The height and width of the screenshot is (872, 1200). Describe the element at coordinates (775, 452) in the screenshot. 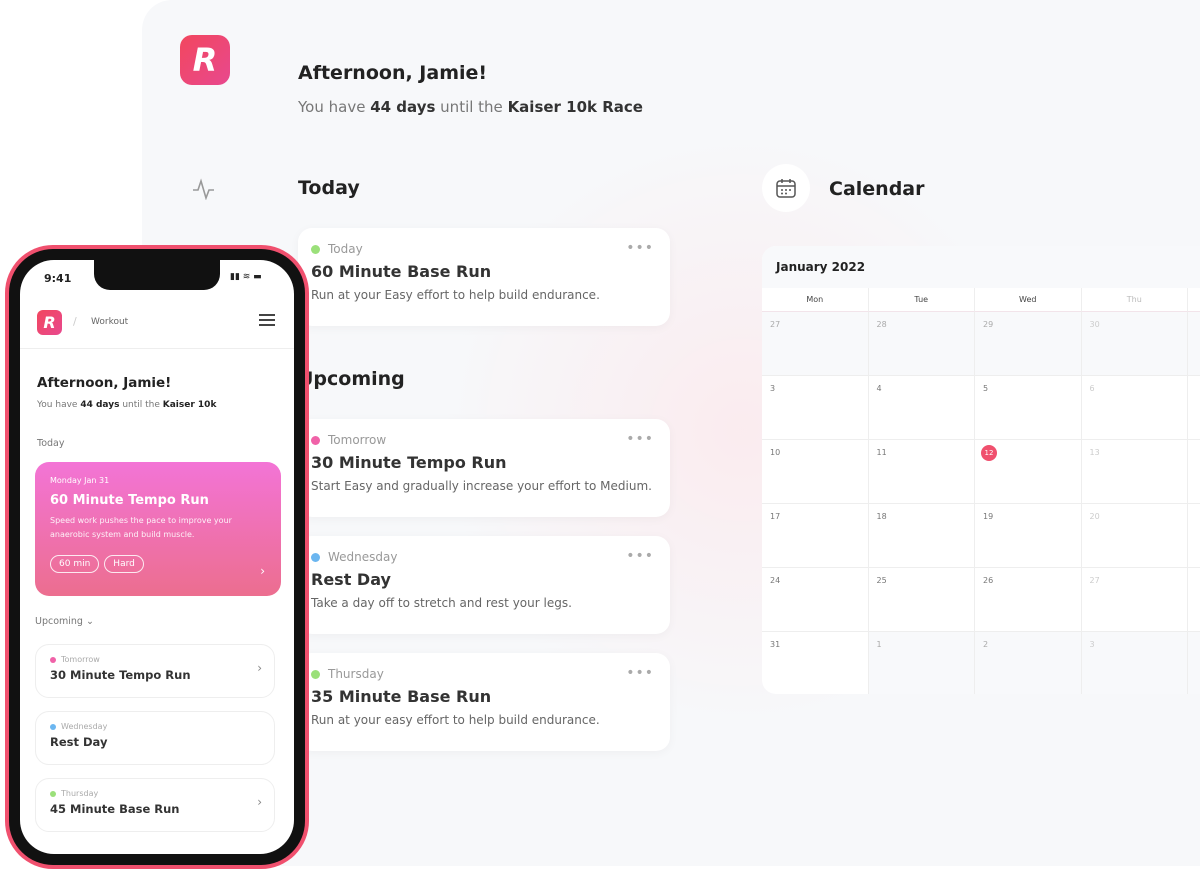

I see `day-number: 10` at that location.